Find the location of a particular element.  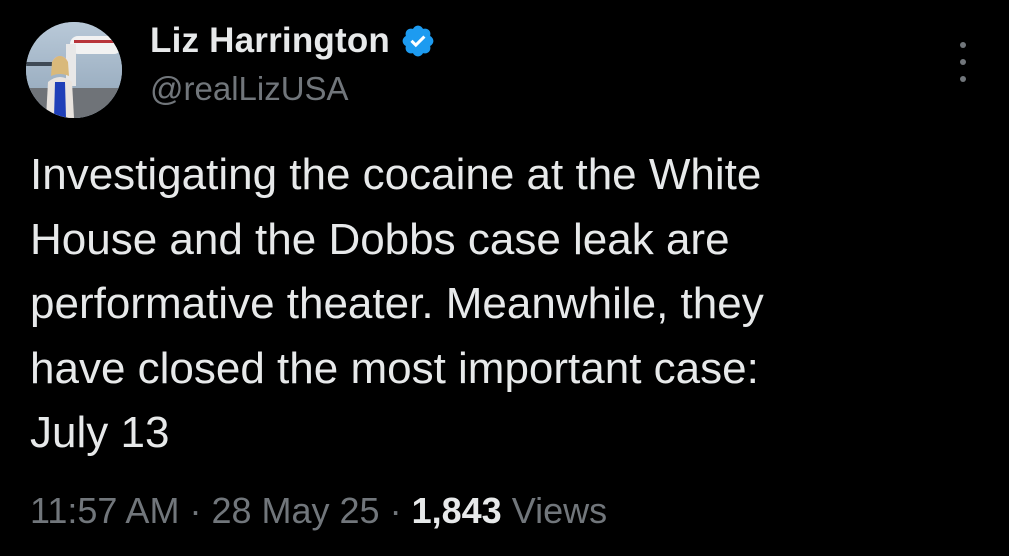

verified-badge-icon is located at coordinates (418, 41).